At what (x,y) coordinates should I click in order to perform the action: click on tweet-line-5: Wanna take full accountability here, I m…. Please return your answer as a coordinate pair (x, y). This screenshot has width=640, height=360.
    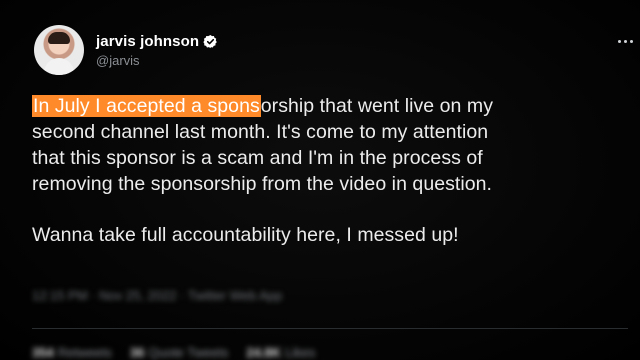
    Looking at the image, I should click on (245, 235).